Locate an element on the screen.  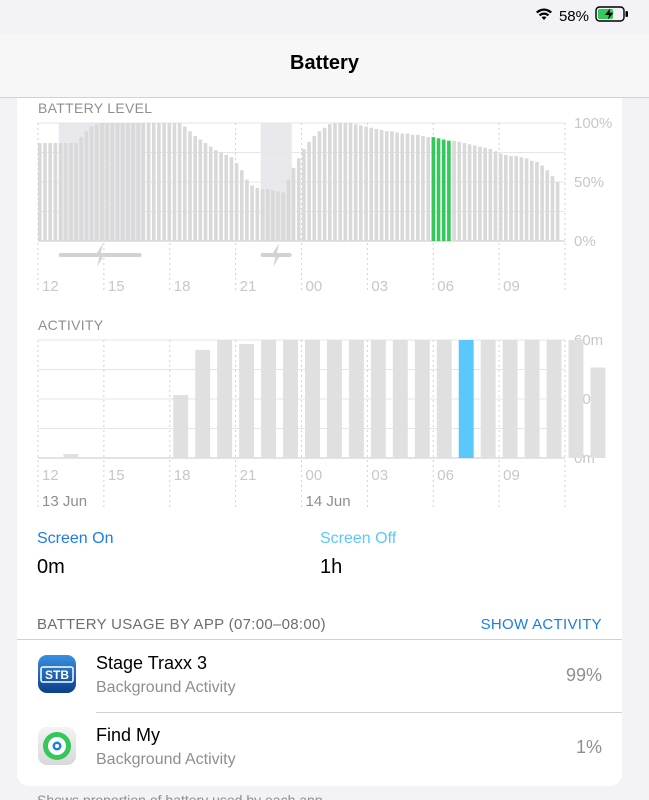
app-name: Stage Traxx 3 is located at coordinates (152, 663).